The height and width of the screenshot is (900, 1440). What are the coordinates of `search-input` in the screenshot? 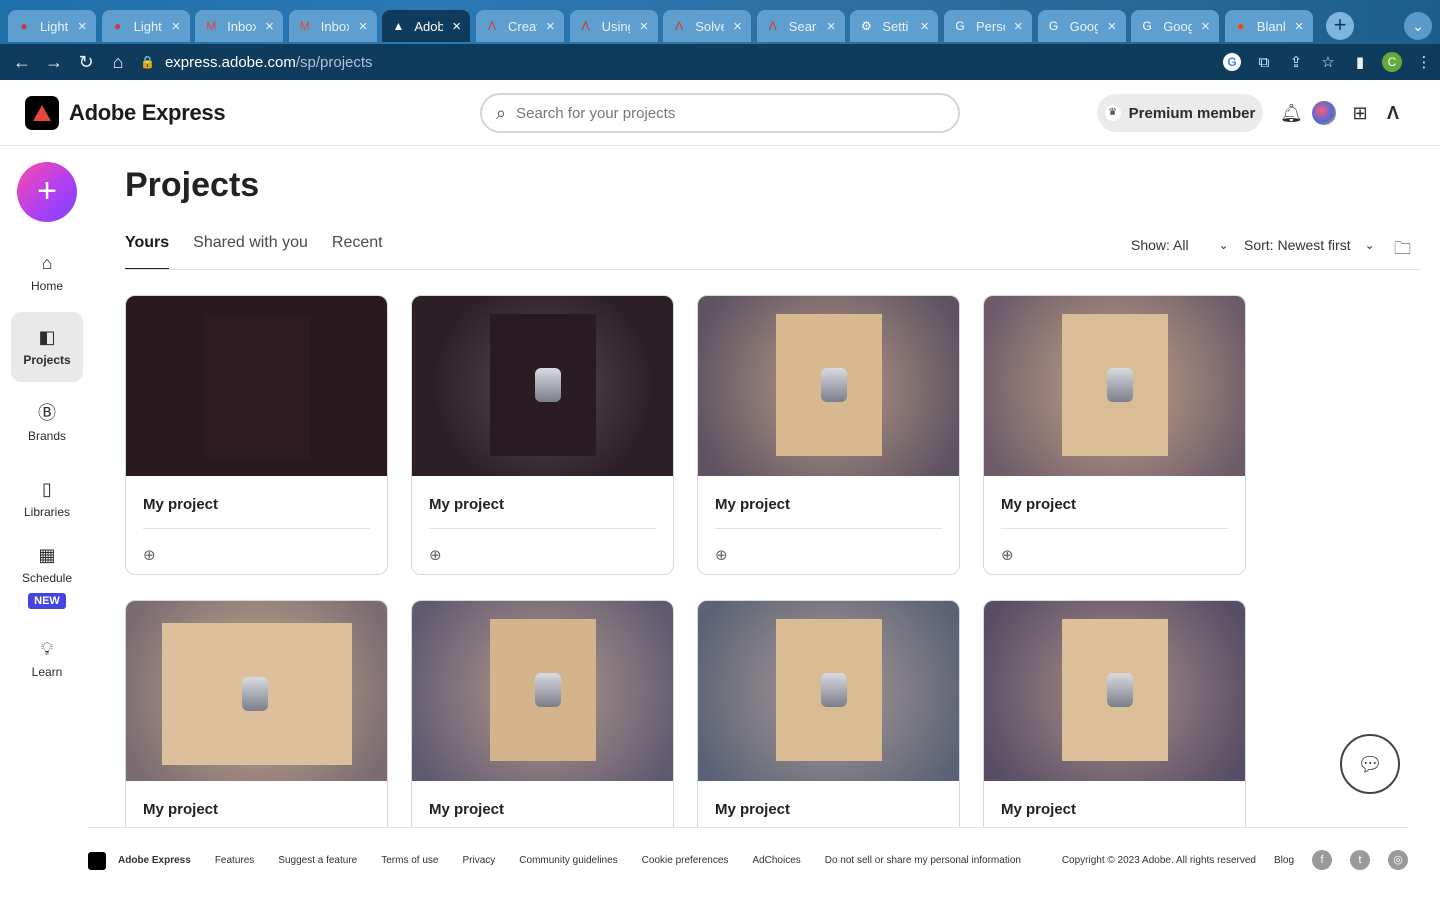 It's located at (716, 113).